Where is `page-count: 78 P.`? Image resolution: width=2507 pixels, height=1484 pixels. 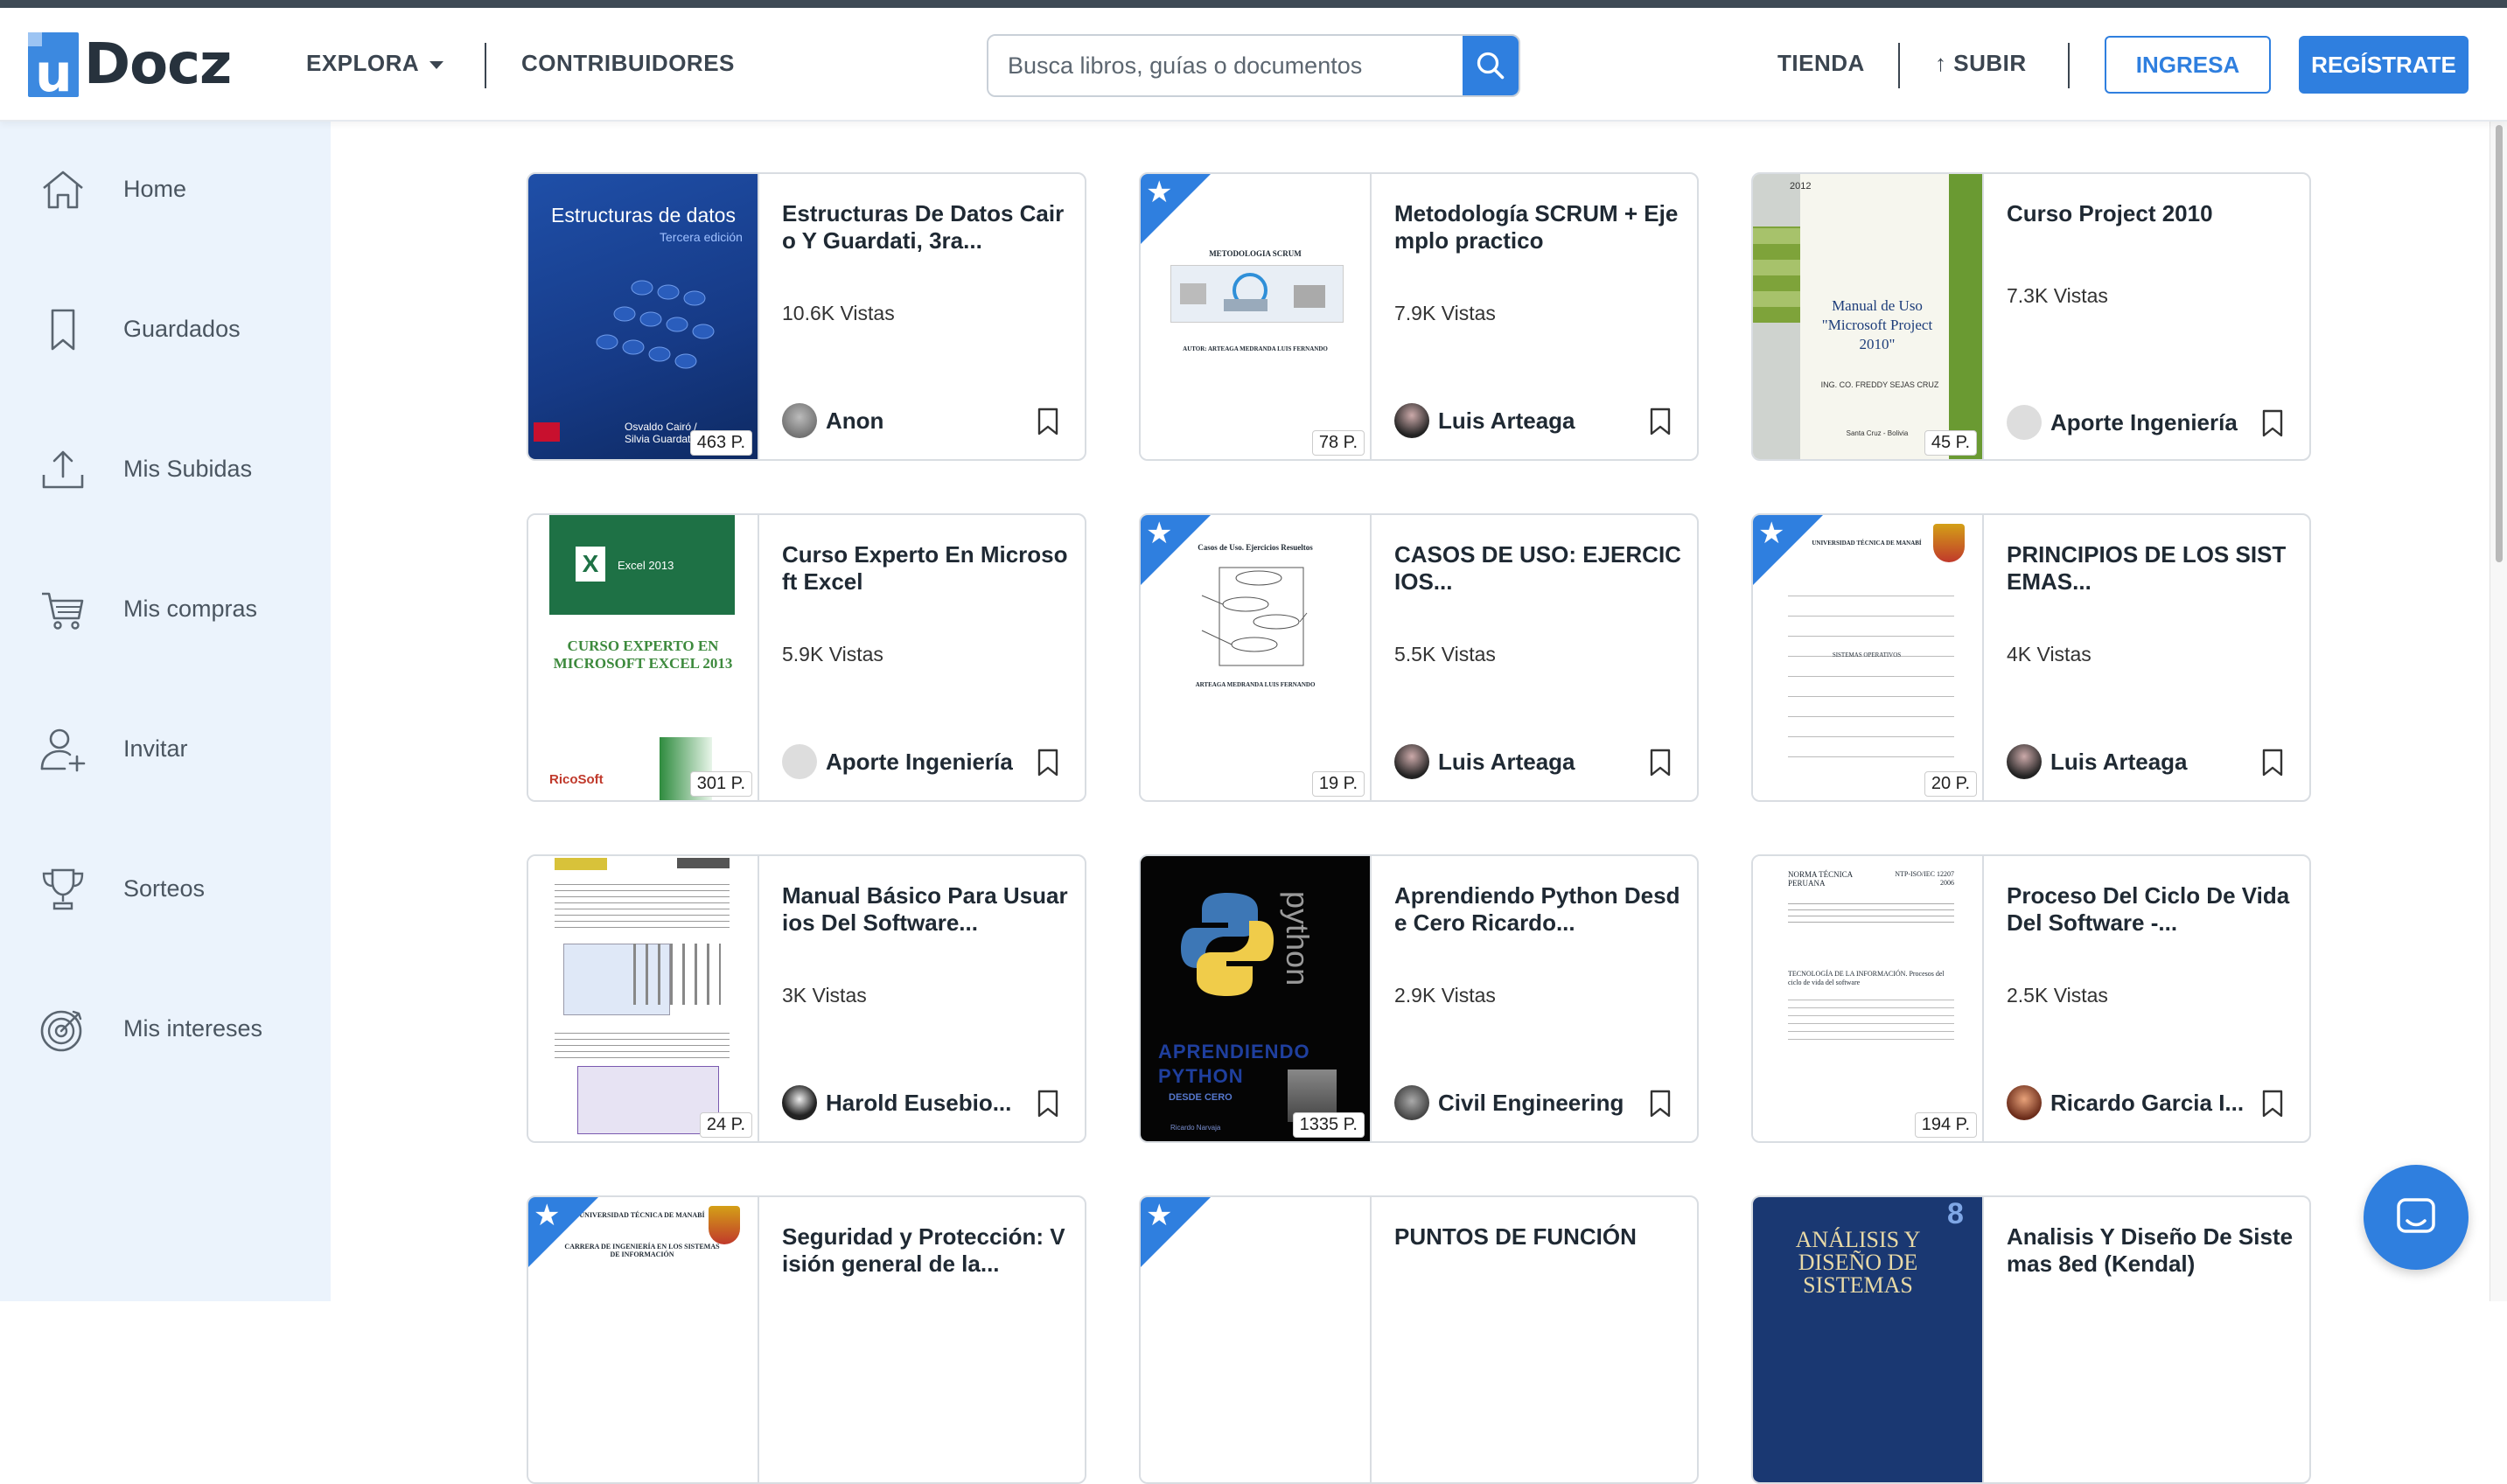 page-count: 78 P. is located at coordinates (1338, 443).